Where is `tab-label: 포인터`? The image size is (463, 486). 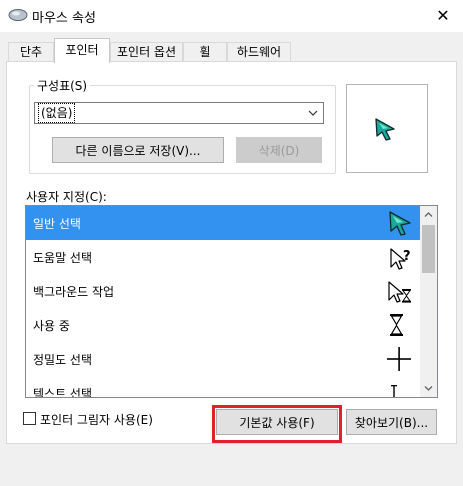 tab-label: 포인터 is located at coordinates (82, 50).